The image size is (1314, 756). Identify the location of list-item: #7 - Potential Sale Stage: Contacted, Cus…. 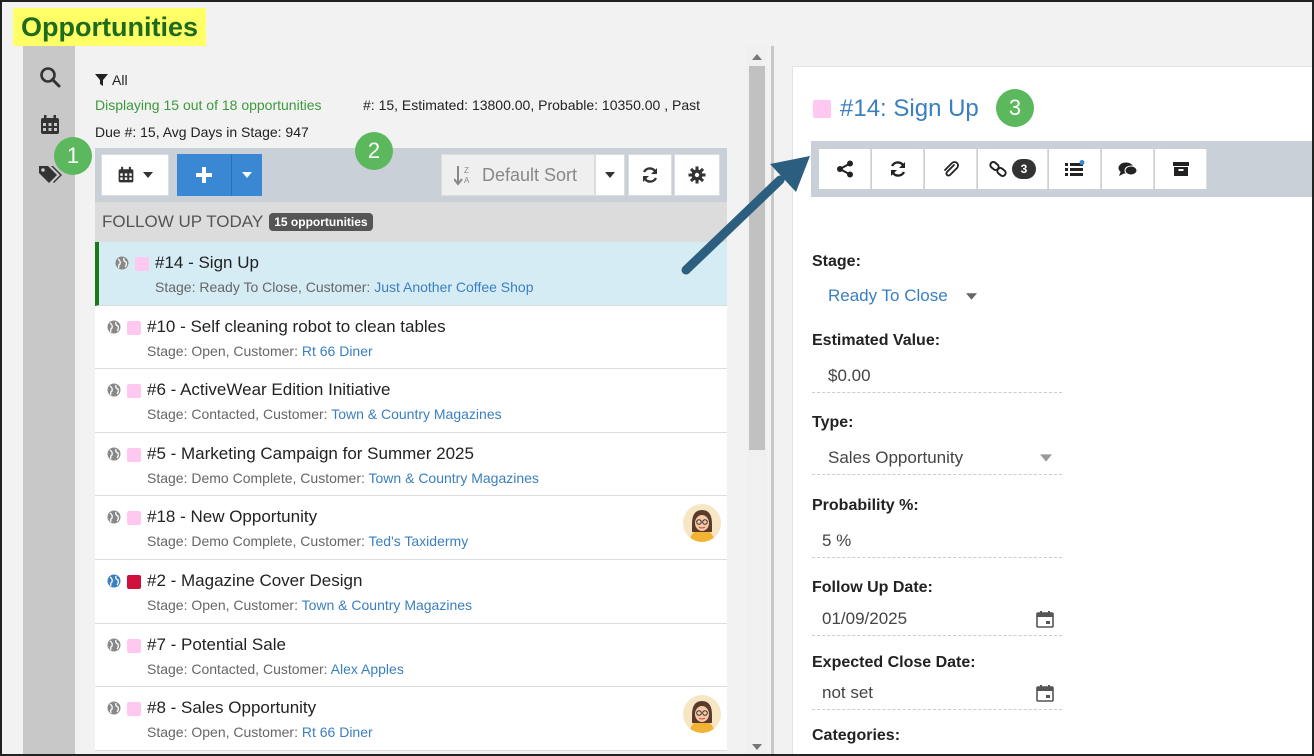
(411, 655).